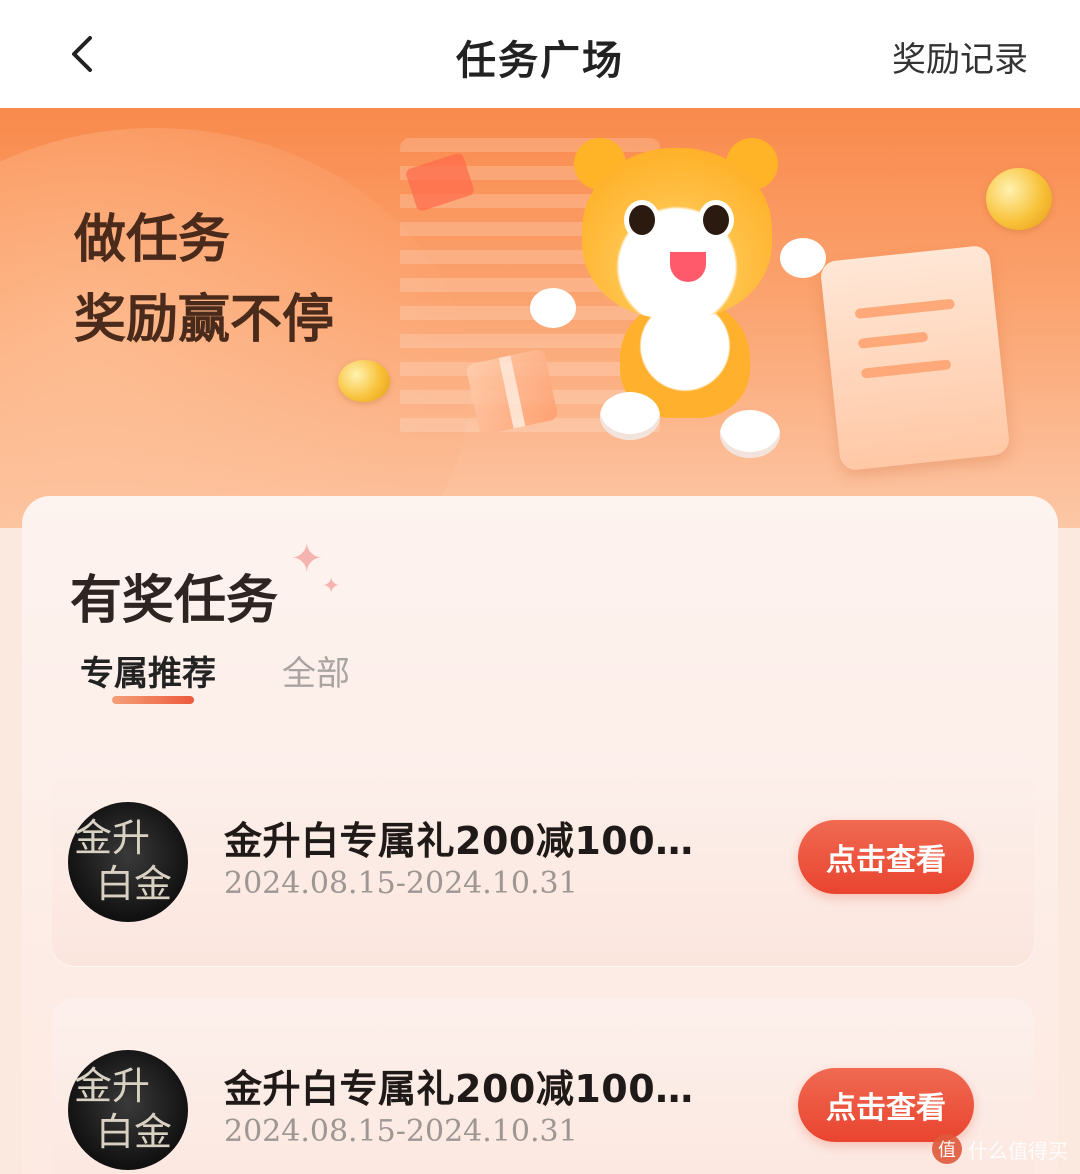 The image size is (1080, 1174). What do you see at coordinates (153, 700) in the screenshot?
I see `active-tab-indicator` at bounding box center [153, 700].